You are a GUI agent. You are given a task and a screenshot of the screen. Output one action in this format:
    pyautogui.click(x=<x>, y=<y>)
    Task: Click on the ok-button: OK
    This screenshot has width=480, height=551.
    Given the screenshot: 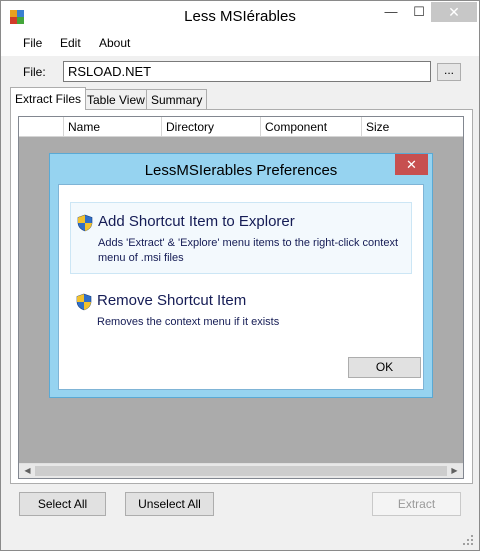 What is the action you would take?
    pyautogui.click(x=384, y=367)
    